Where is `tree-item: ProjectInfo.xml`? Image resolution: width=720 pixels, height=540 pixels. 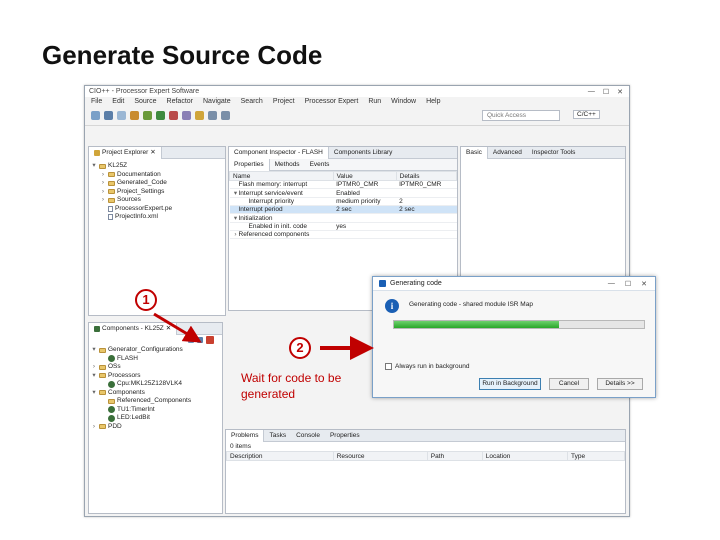
tree-item: ProjectInfo.xml is located at coordinates (157, 217).